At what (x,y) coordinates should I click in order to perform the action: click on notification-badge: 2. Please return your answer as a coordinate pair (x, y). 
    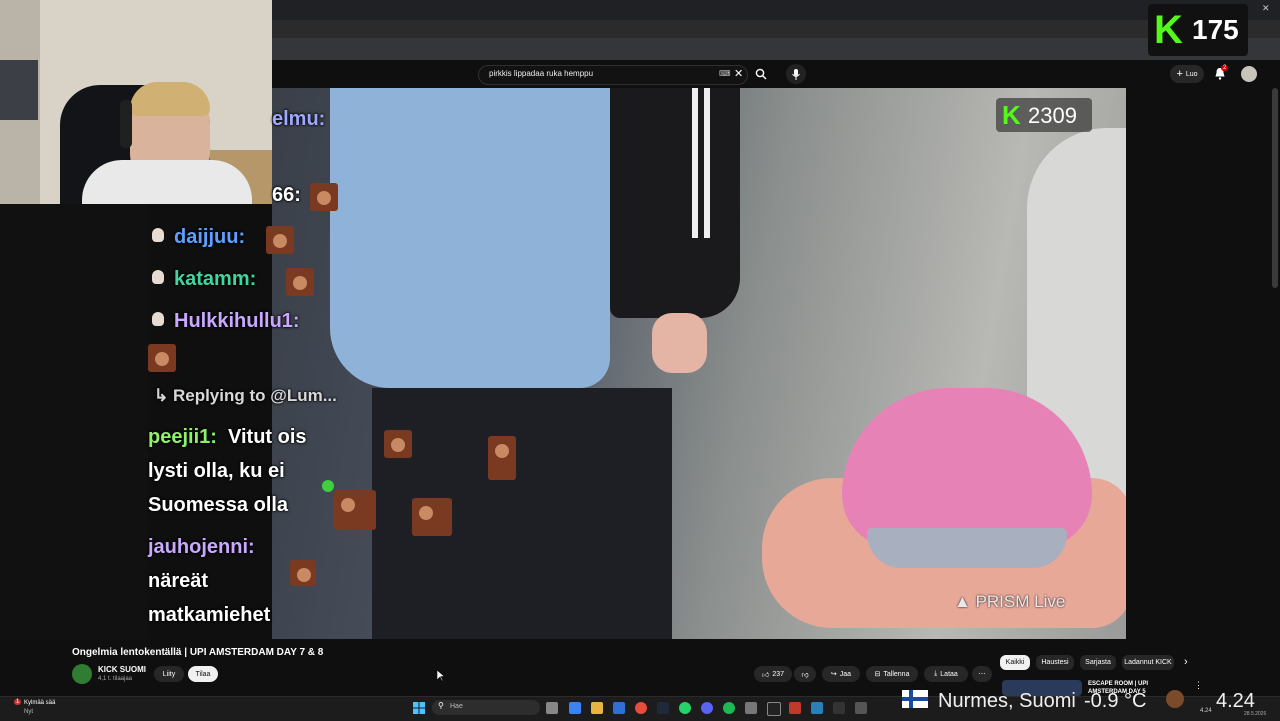
    Looking at the image, I should click on (1225, 68).